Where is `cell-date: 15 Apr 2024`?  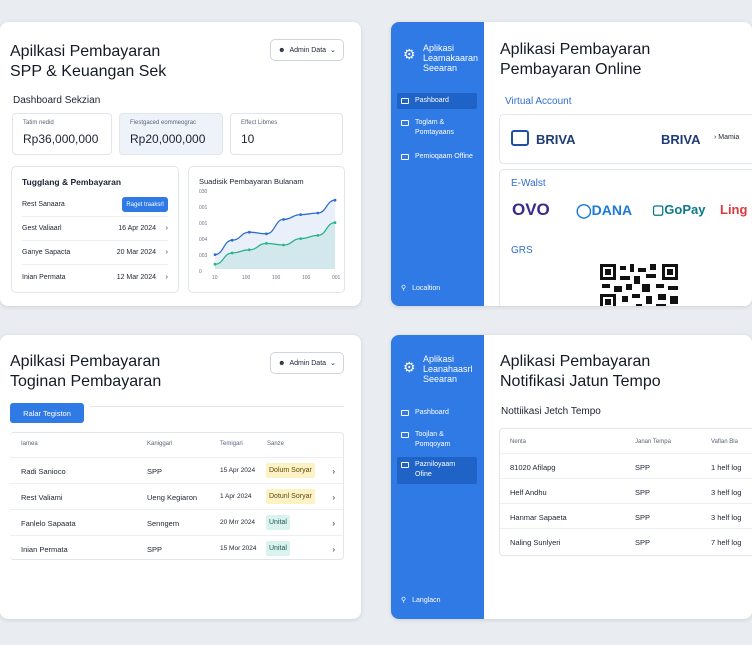 cell-date: 15 Apr 2024 is located at coordinates (238, 470).